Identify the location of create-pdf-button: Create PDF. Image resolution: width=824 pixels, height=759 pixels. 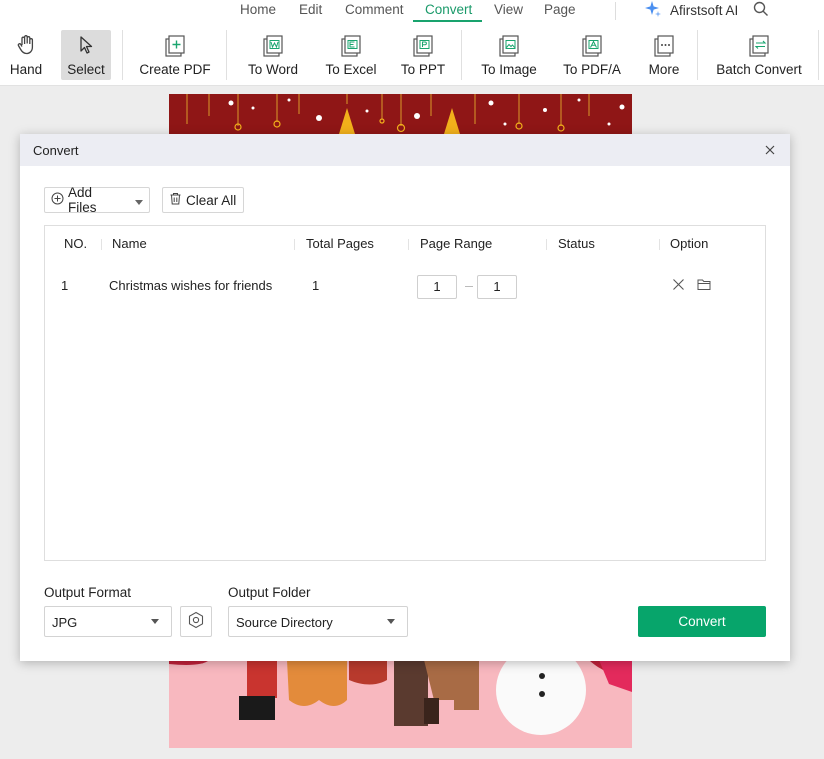
(175, 55).